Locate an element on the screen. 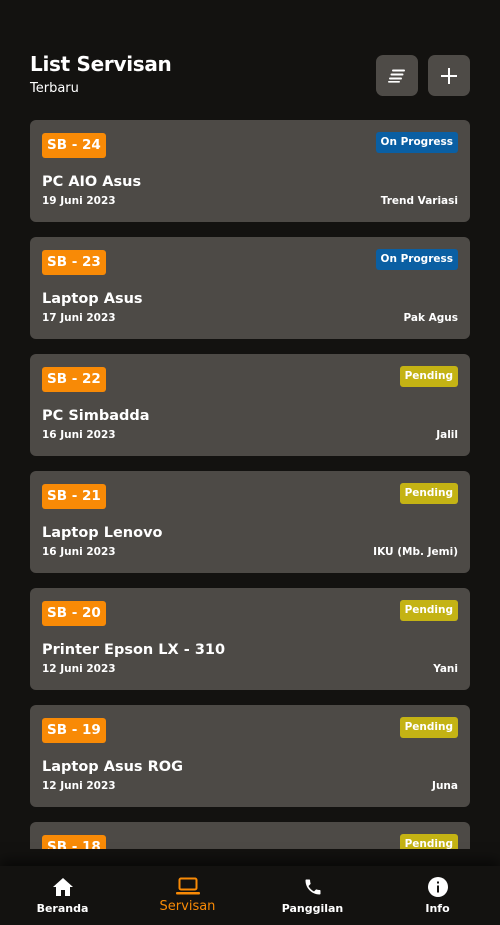  device-name: Laptop Asus ROG is located at coordinates (112, 767).